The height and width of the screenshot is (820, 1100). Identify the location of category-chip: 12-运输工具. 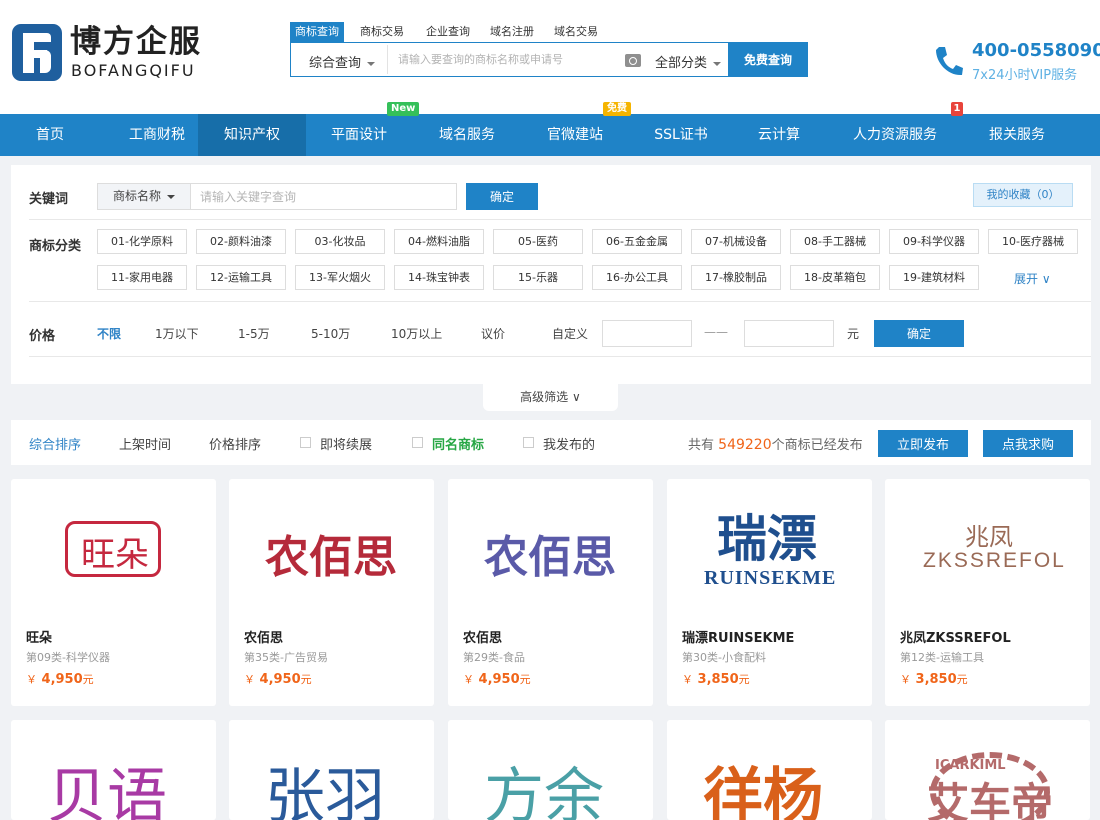
(241, 277).